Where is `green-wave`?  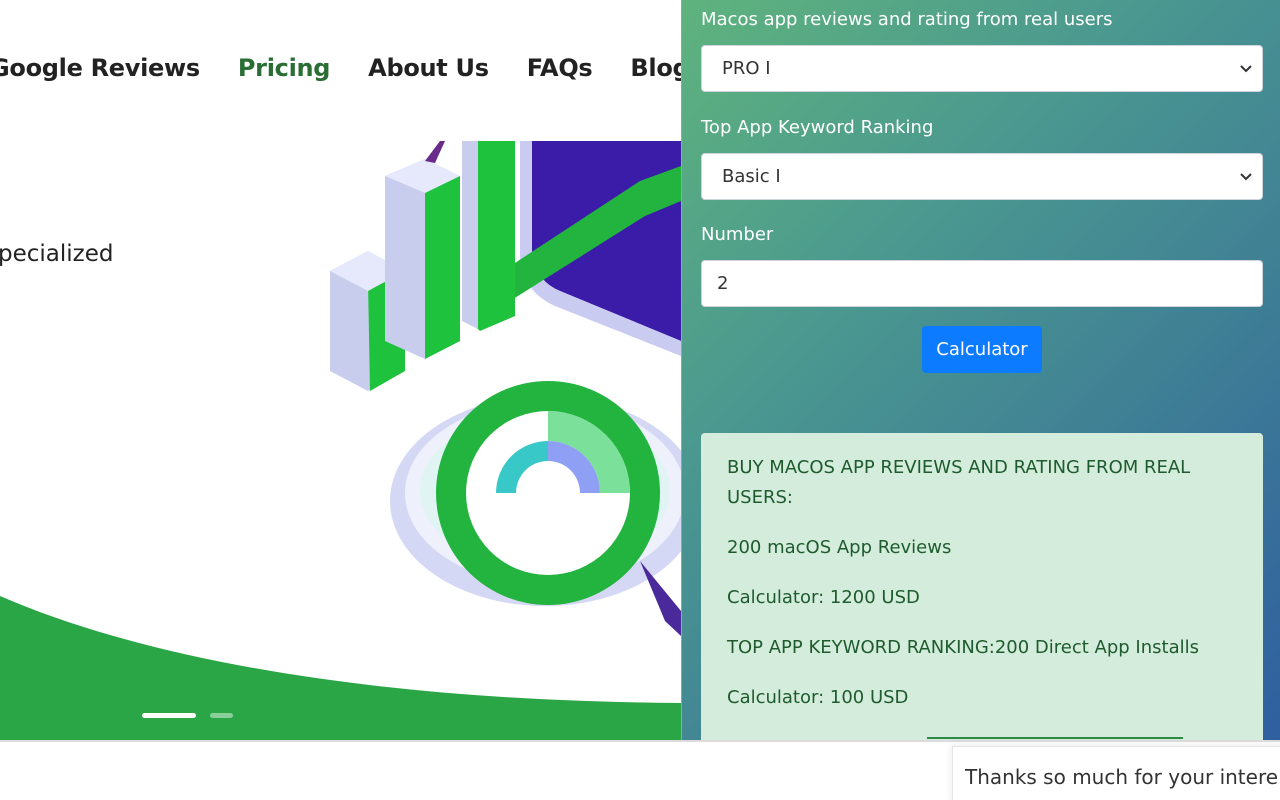
green-wave is located at coordinates (340, 669).